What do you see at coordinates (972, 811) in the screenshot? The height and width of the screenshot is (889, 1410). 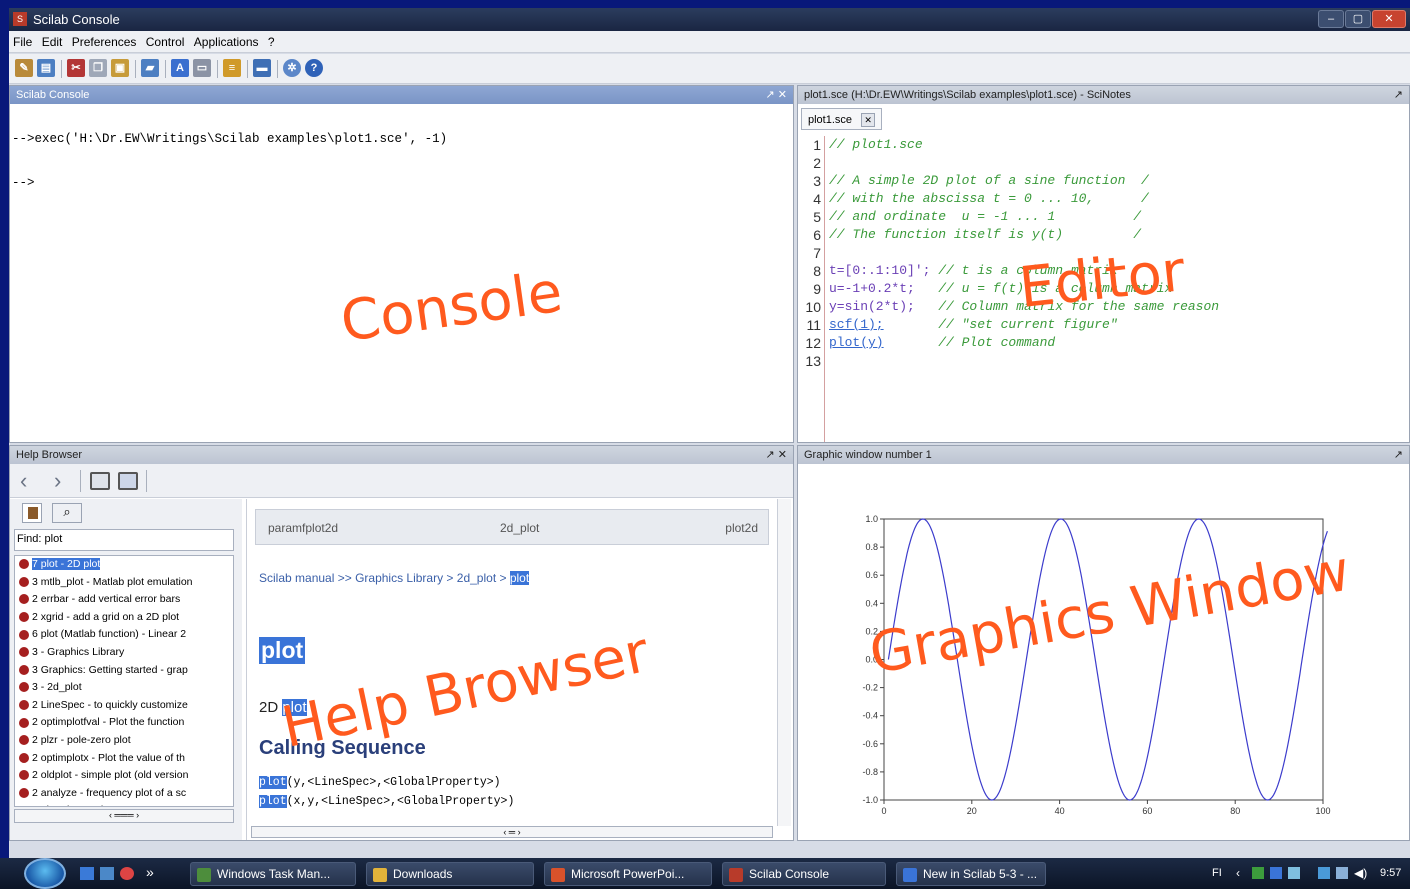 I see `x-tick-label: 20` at bounding box center [972, 811].